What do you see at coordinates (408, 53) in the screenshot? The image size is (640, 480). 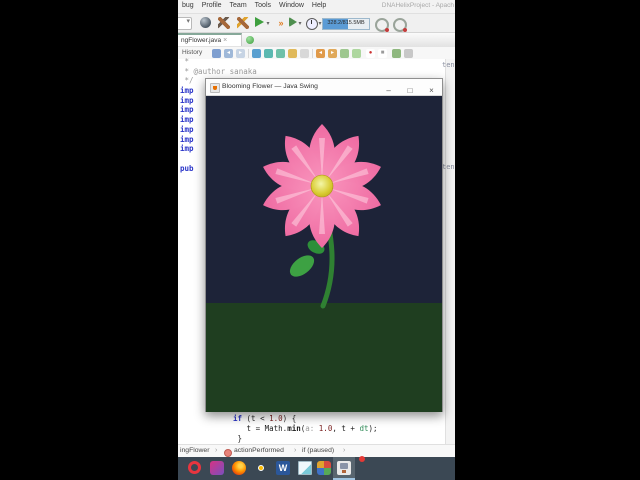 I see `misc-editor-icon` at bounding box center [408, 53].